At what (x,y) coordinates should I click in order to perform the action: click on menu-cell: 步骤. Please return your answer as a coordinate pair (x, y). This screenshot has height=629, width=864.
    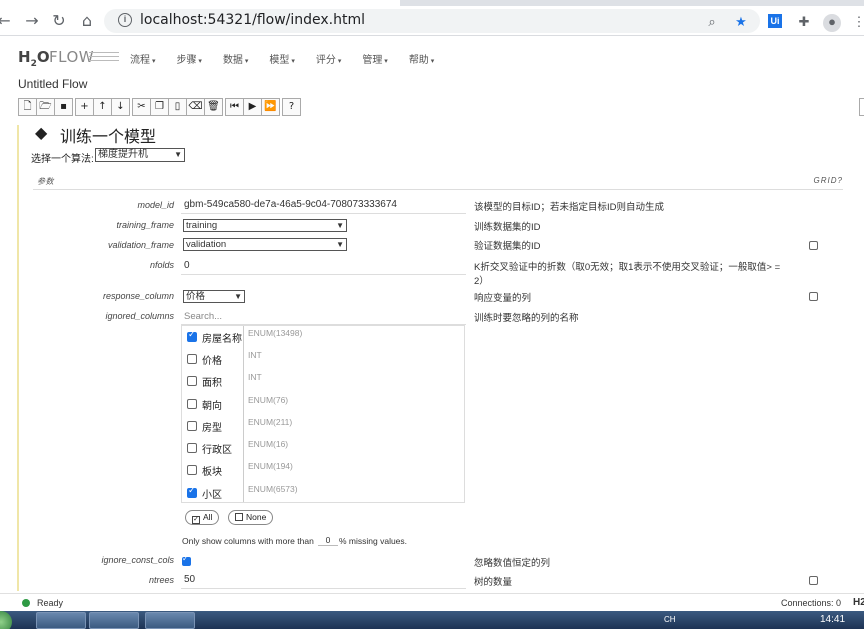
    Looking at the image, I should click on (188, 58).